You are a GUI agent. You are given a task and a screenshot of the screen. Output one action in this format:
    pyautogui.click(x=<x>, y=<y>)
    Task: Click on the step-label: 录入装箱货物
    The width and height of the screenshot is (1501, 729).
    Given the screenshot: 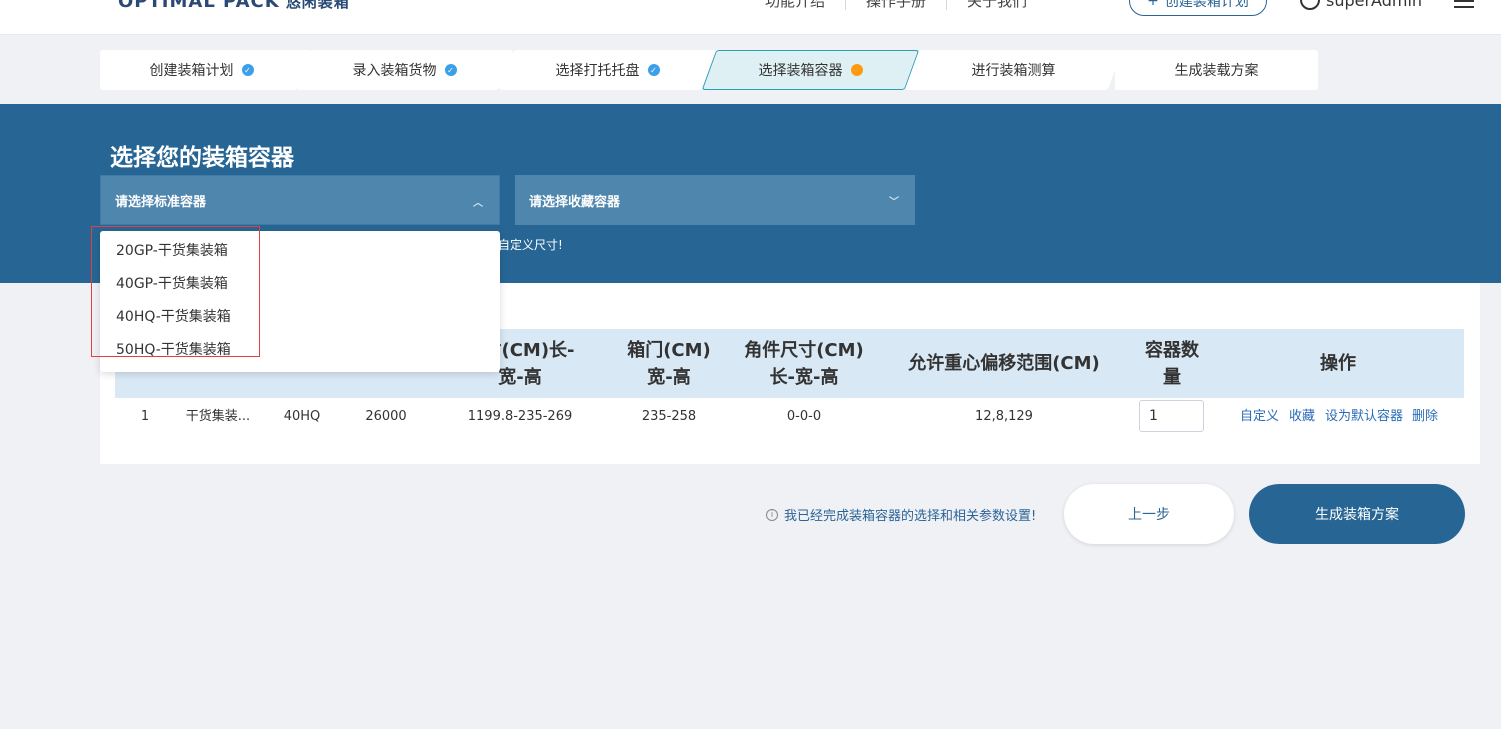 What is the action you would take?
    pyautogui.click(x=394, y=71)
    